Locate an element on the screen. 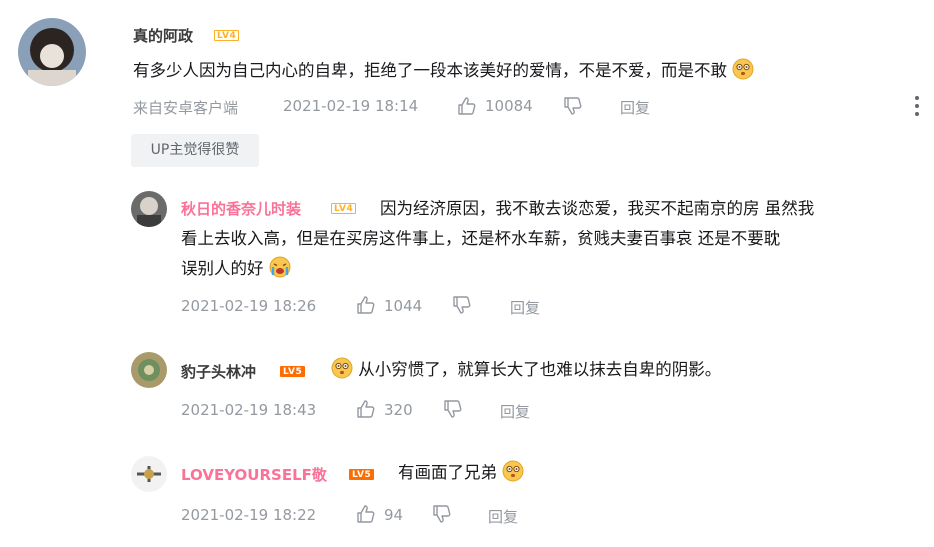 The height and width of the screenshot is (547, 934). emoji-crying-icon is located at coordinates (280, 267).